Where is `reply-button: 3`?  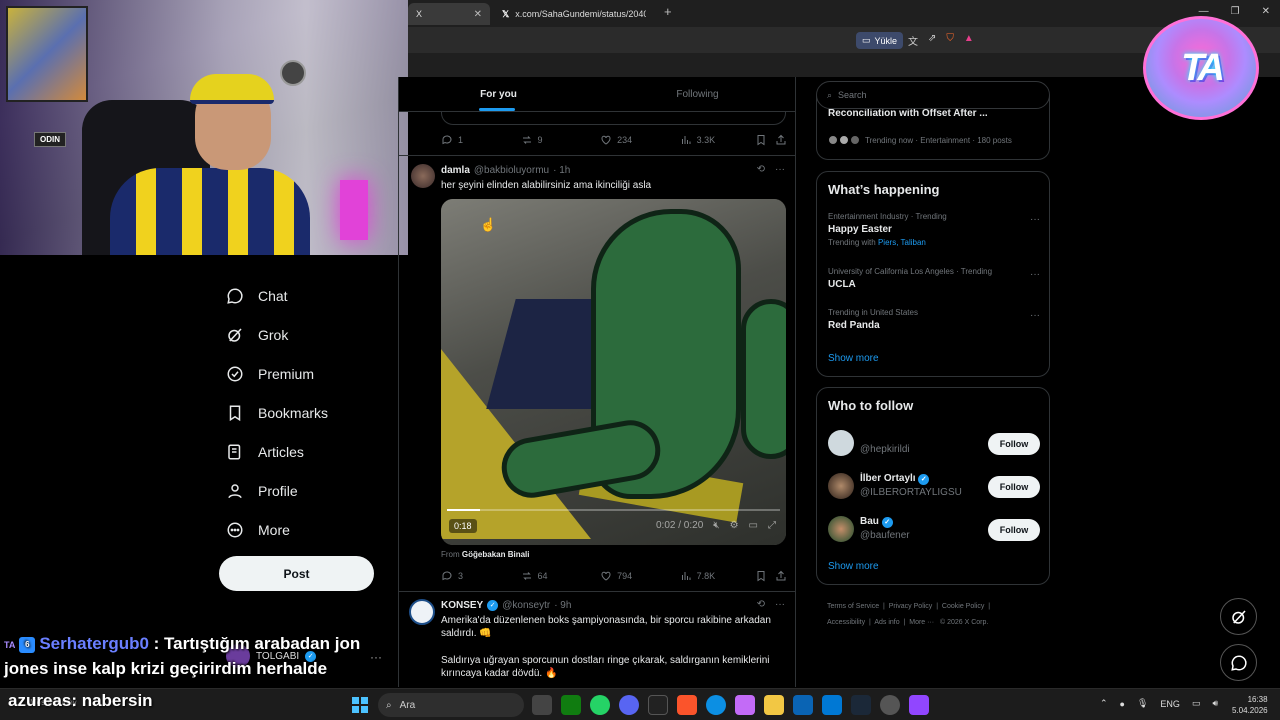 reply-button: 3 is located at coordinates (481, 576).